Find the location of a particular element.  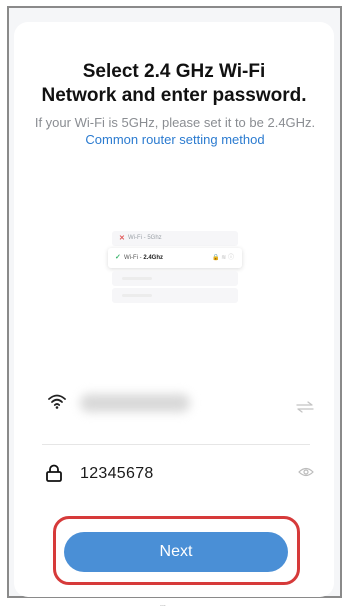

illustration-24ghz-label: Wi-Fi - 2.4Ghz is located at coordinates (144, 258).